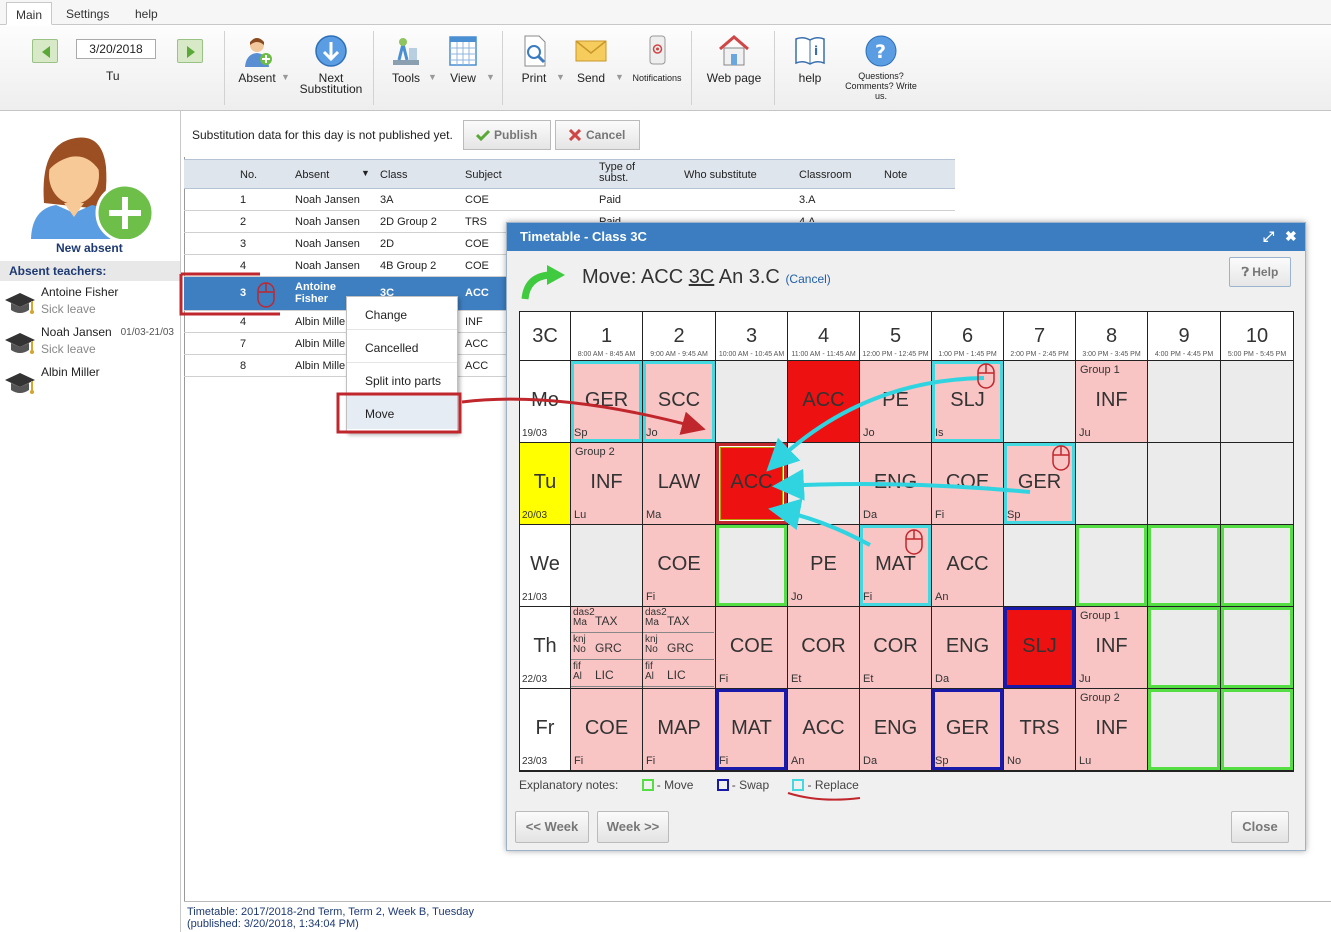 The width and height of the screenshot is (1331, 932). Describe the element at coordinates (807, 279) in the screenshot. I see `cancel-move-link: (Cancel)` at that location.